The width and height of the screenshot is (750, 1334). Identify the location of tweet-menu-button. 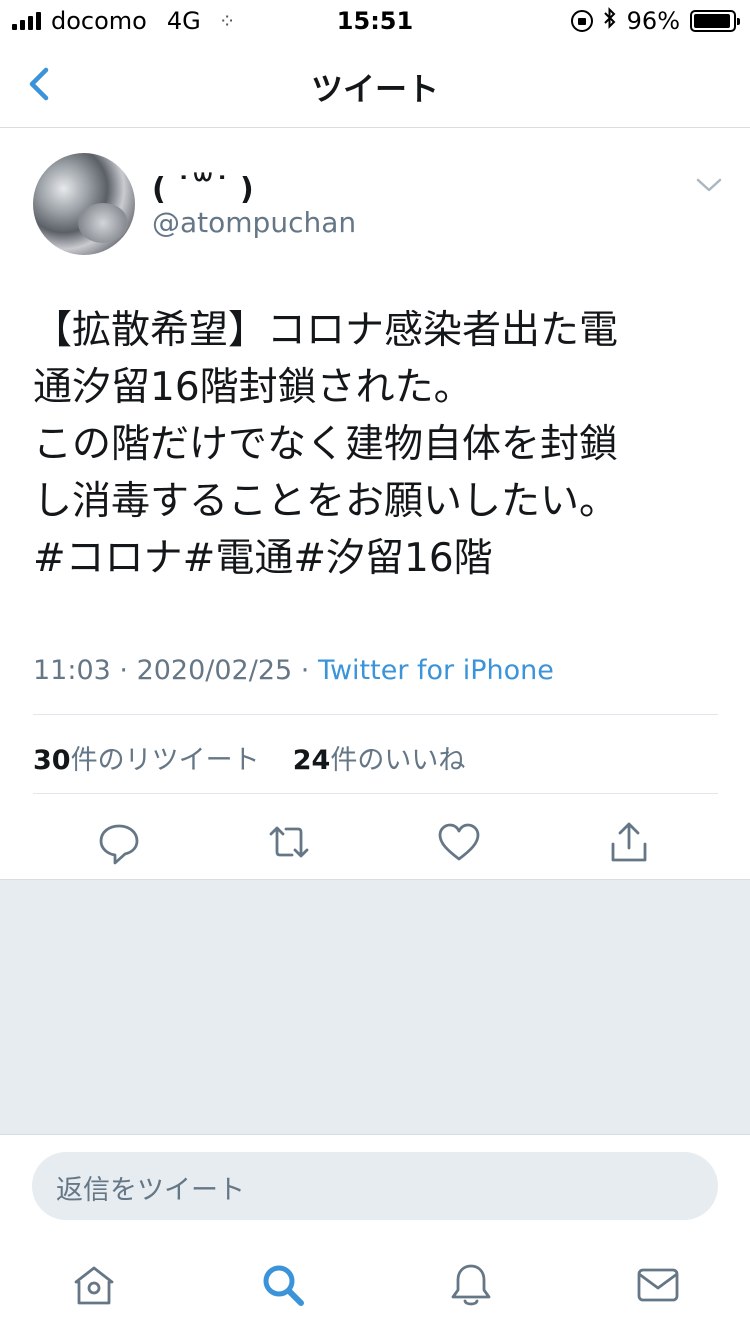
(709, 185).